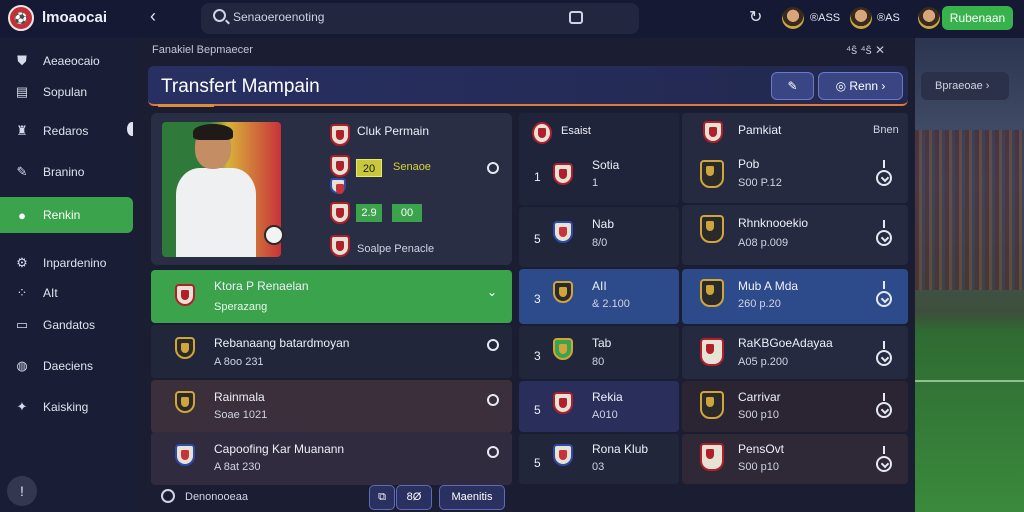 The image size is (1024, 512). Describe the element at coordinates (217, 497) in the screenshot. I see `footer-label: Denonooeaa` at that location.